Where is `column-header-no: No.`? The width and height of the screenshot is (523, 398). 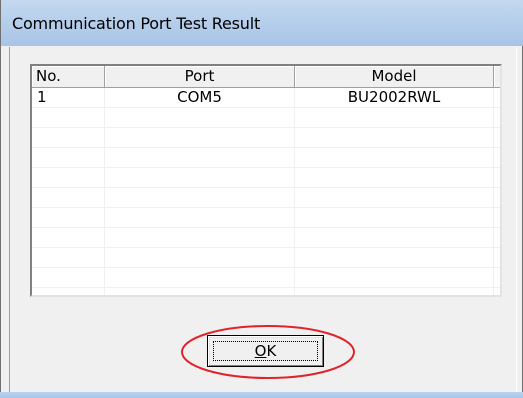
column-header-no: No. is located at coordinates (68, 77).